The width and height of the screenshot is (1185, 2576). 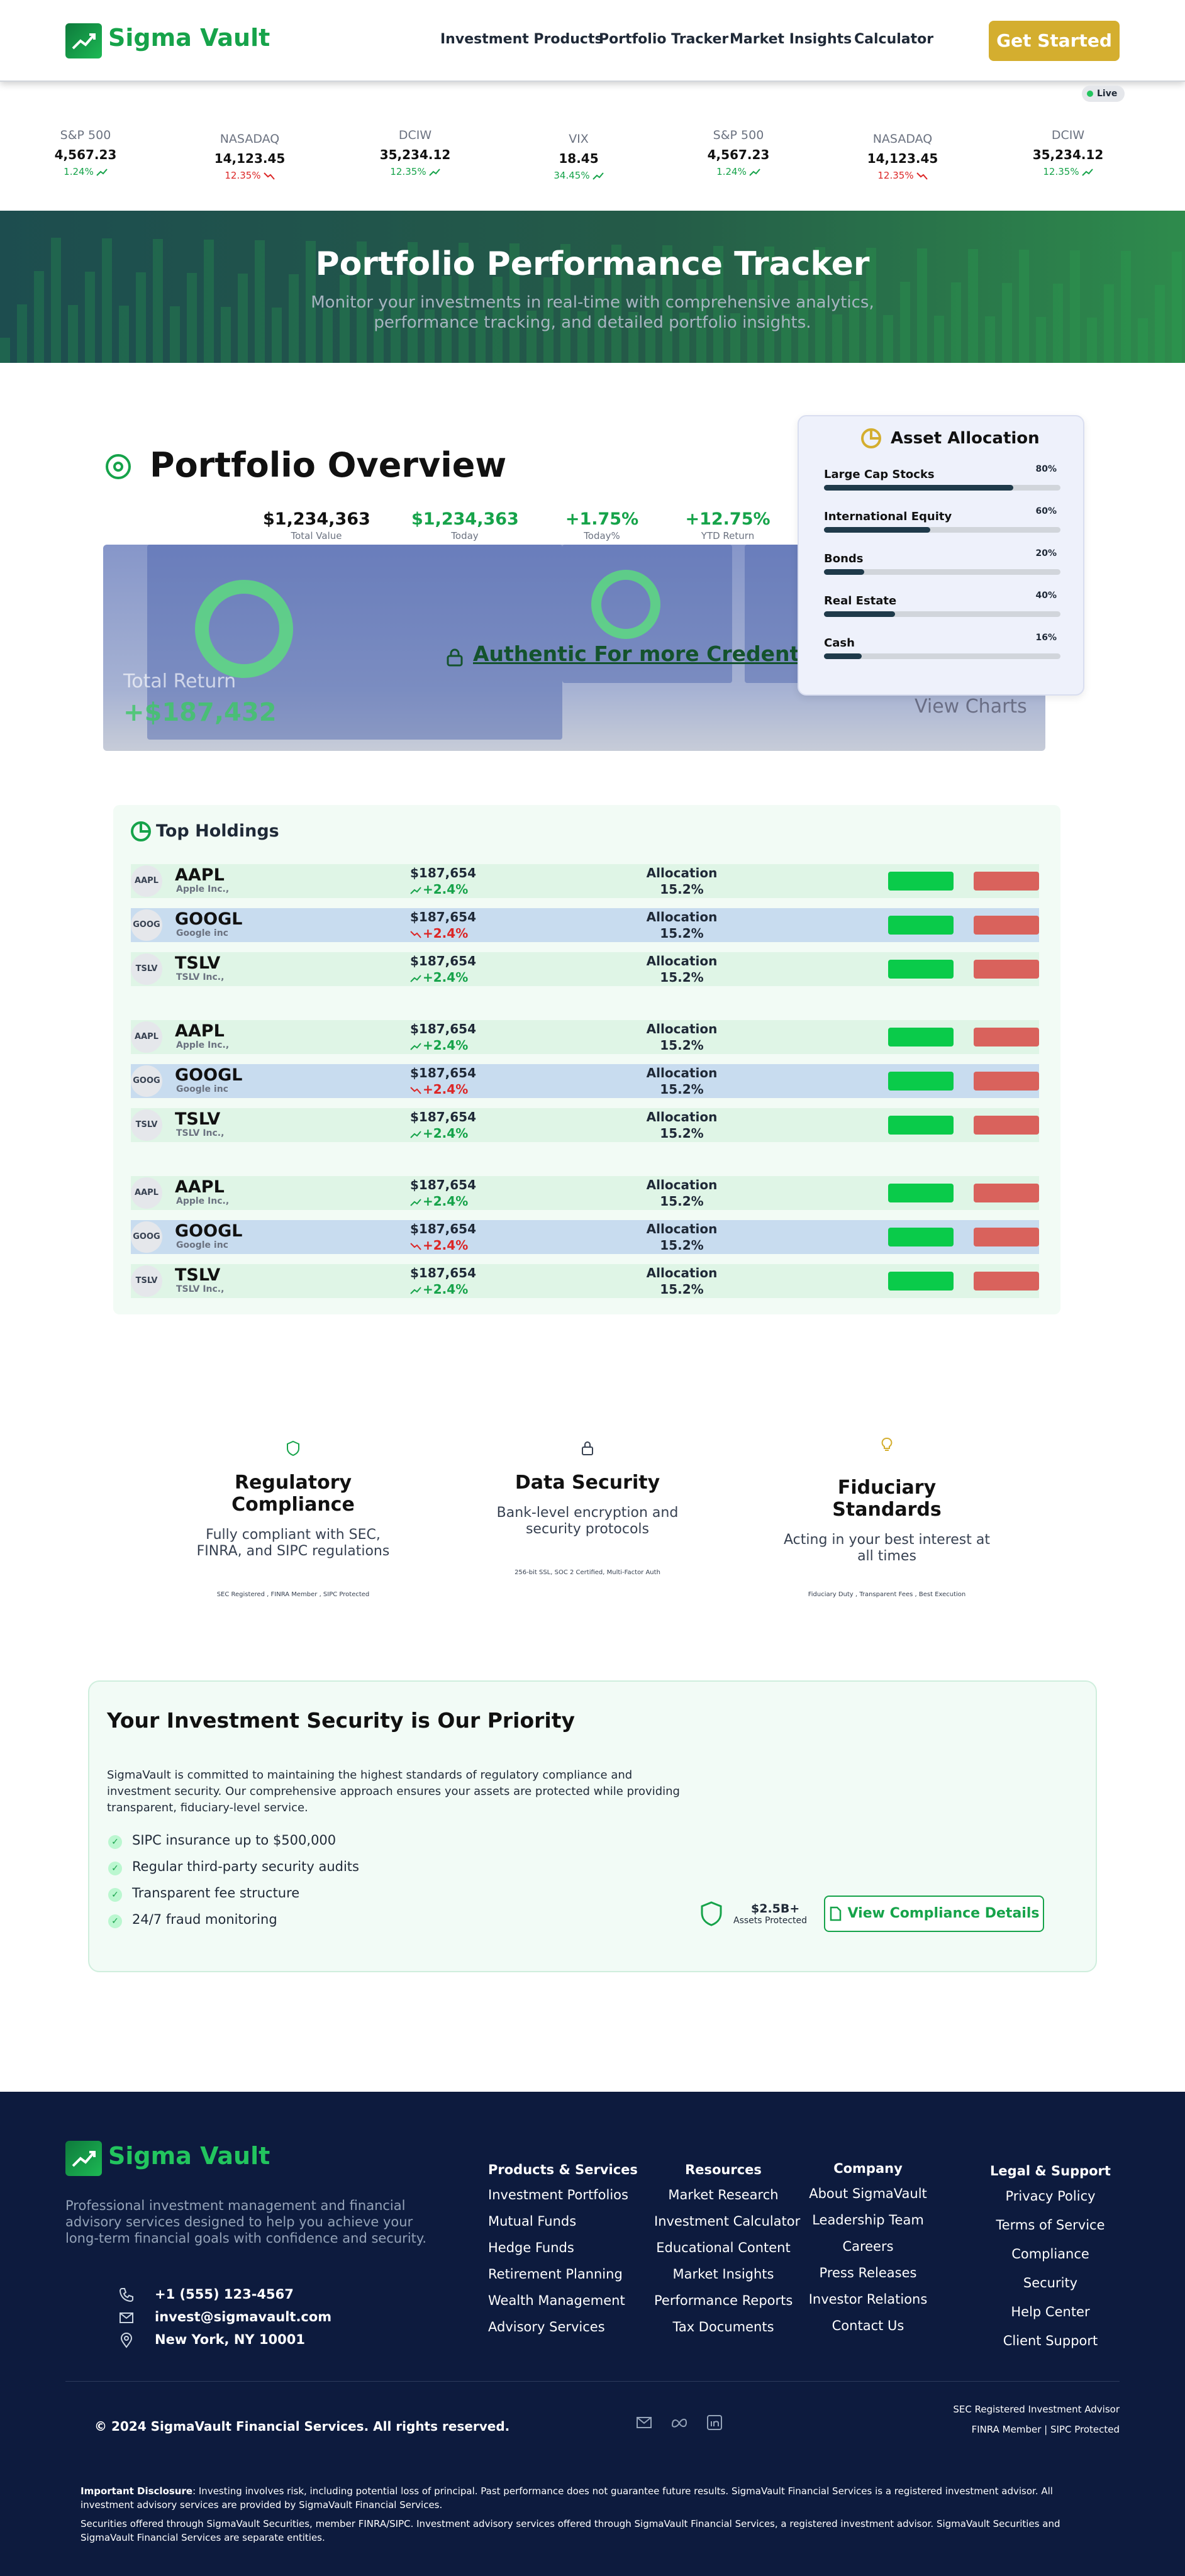 I want to click on nav-investment-products: Investment Products, so click(x=521, y=39).